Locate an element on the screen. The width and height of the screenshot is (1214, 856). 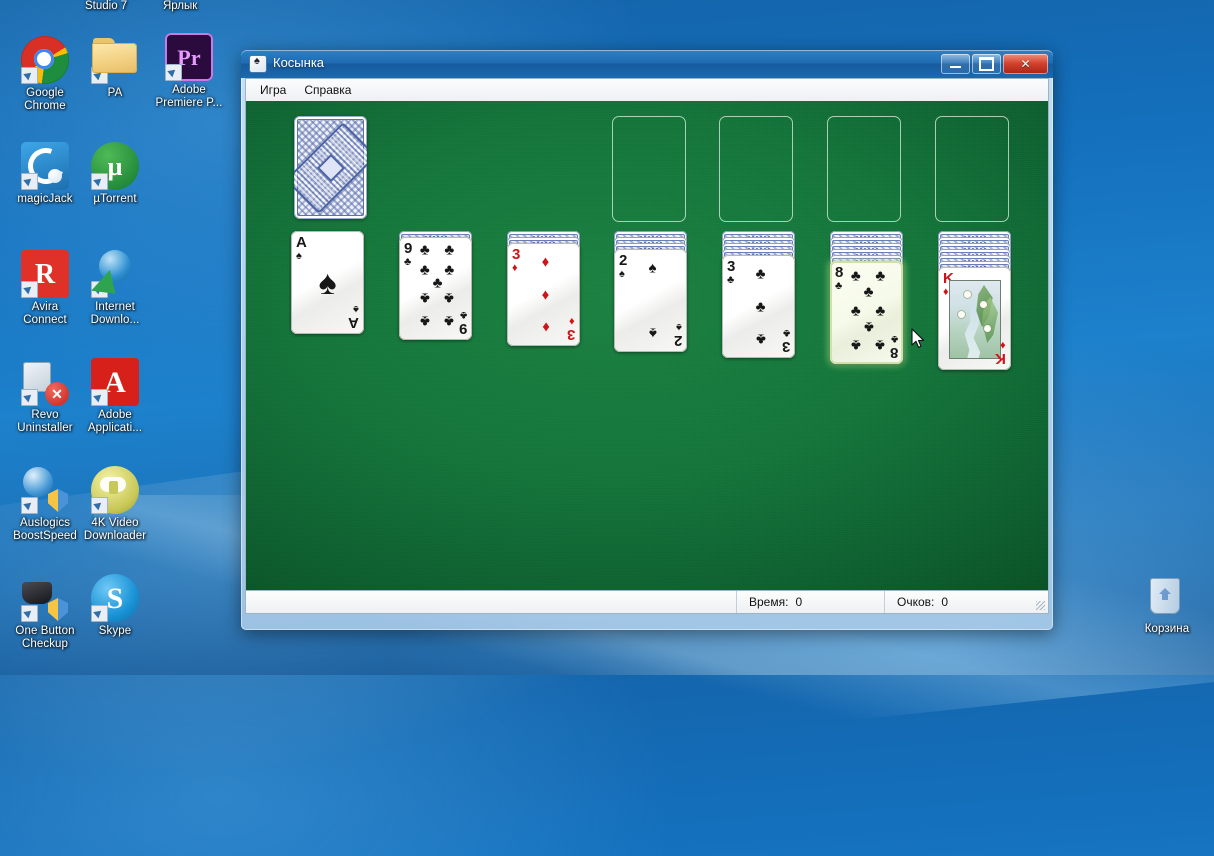
score-value: 0 is located at coordinates (945, 602).